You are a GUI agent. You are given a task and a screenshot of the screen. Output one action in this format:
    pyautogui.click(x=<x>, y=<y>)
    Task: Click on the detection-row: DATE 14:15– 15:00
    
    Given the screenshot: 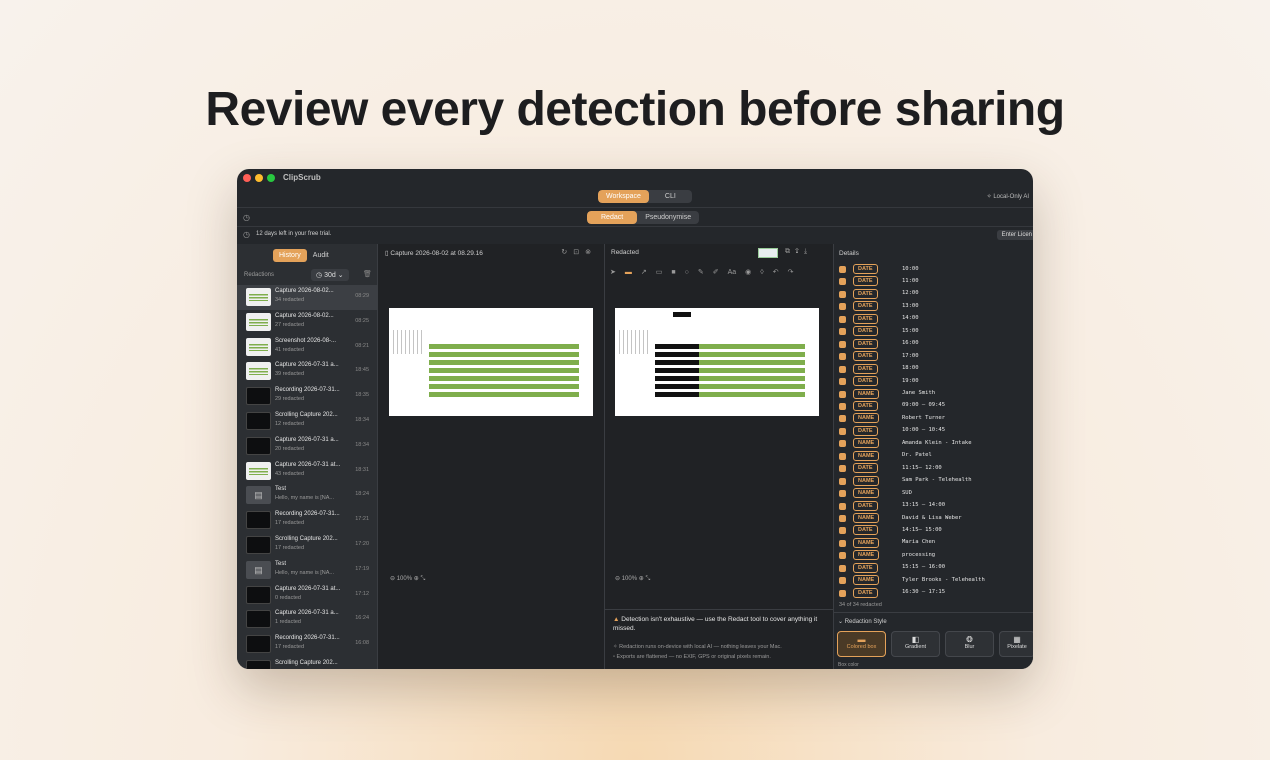 What is the action you would take?
    pyautogui.click(x=936, y=531)
    